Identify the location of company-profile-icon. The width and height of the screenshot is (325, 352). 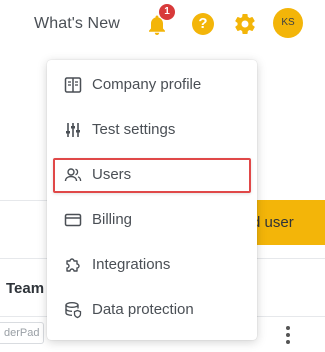
(73, 85).